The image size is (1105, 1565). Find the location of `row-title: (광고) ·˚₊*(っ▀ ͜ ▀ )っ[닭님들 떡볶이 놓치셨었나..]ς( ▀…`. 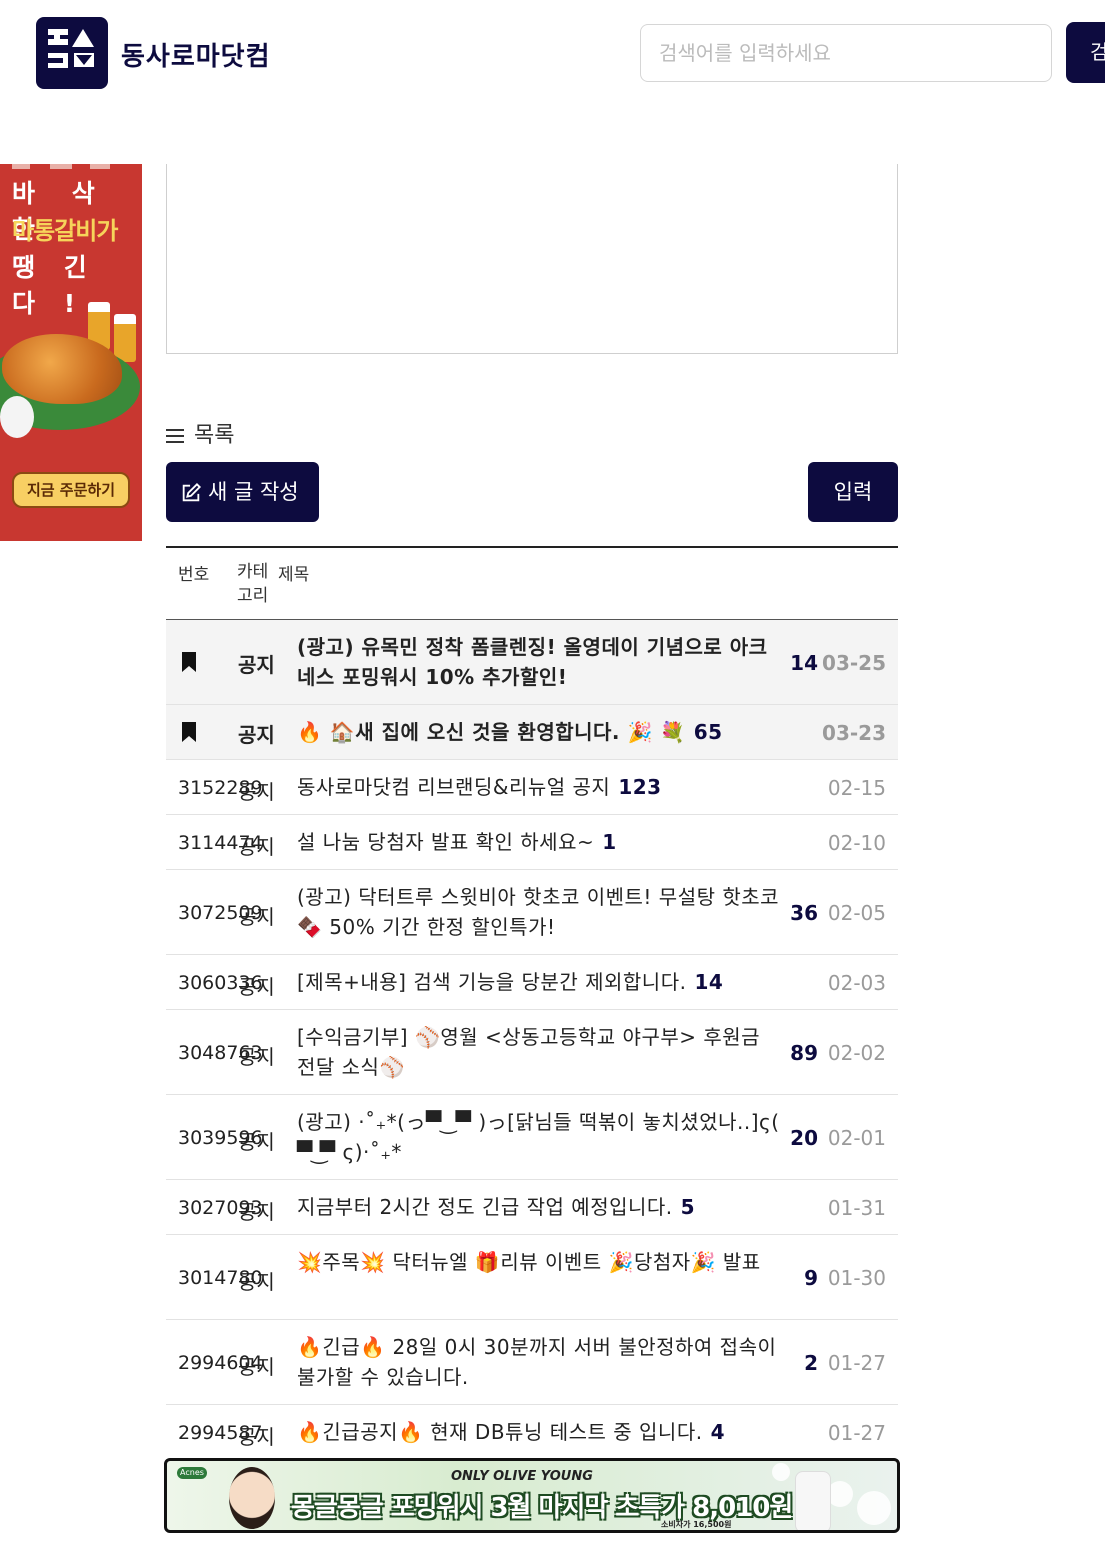

row-title: (광고) ·˚₊*(っ▀ ͜ ▀ )っ[닭님들 떡볶이 놓치셨었나..]ς( ▀… is located at coordinates (539, 1137).